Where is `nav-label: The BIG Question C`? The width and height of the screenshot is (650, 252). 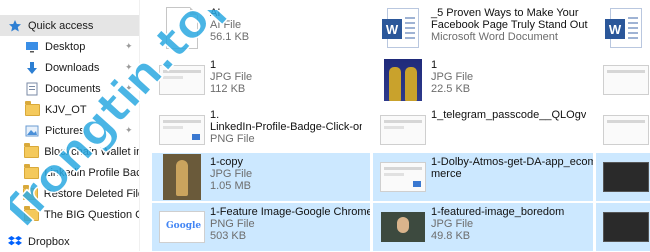
nav-label: The BIG Question C is located at coordinates (91, 214).